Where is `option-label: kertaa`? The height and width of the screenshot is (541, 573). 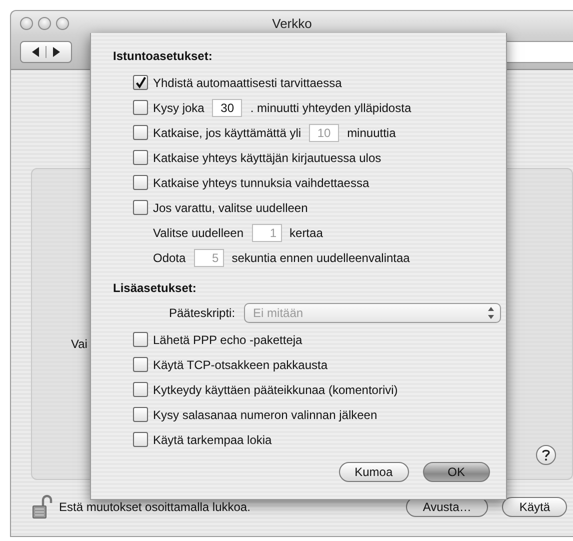
option-label: kertaa is located at coordinates (306, 233).